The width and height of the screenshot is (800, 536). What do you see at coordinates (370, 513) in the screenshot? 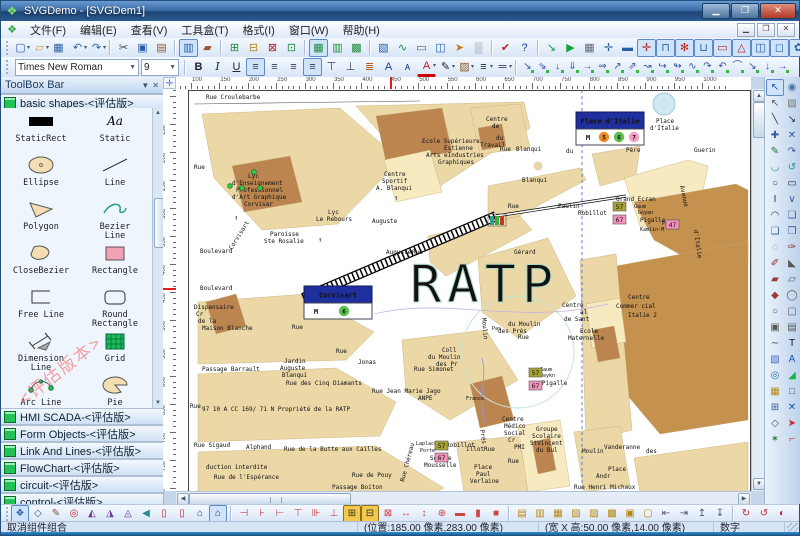
I see `same-height-button: ⊟` at bounding box center [370, 513].